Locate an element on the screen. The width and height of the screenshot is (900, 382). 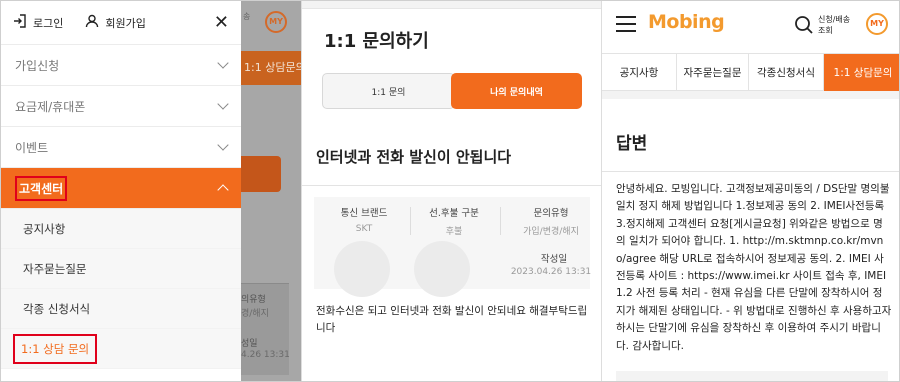
tab-one-on-one: 1:1 상담문의 is located at coordinates (861, 72).